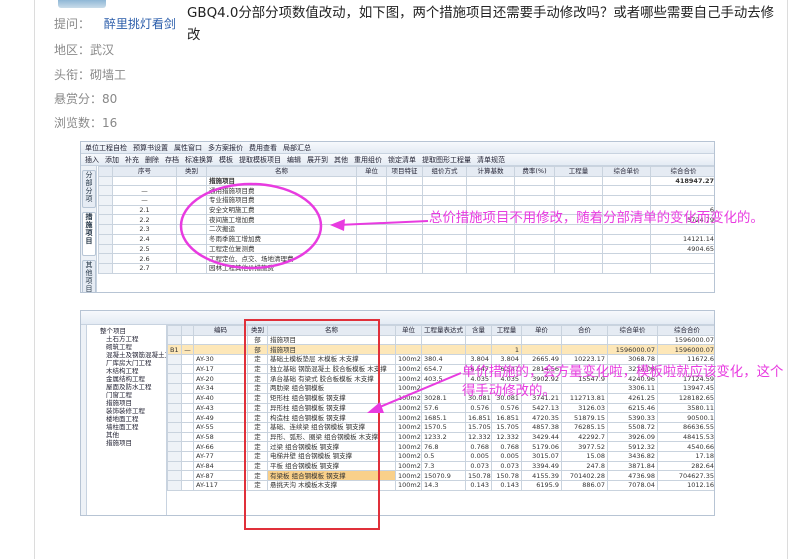 This screenshot has width=789, height=559. What do you see at coordinates (506, 408) in the screenshot?
I see `quantity-cell: 0.576` at bounding box center [506, 408].